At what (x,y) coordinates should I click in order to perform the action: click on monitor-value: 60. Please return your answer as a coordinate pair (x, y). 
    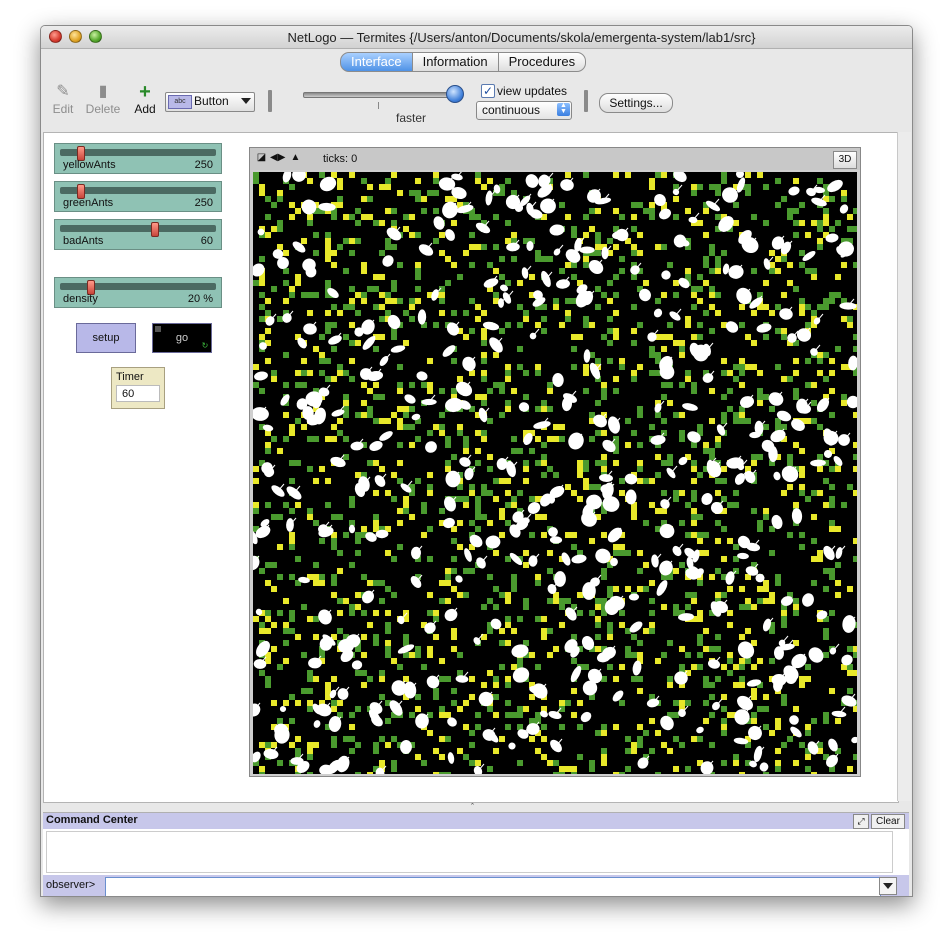
    Looking at the image, I should click on (138, 393).